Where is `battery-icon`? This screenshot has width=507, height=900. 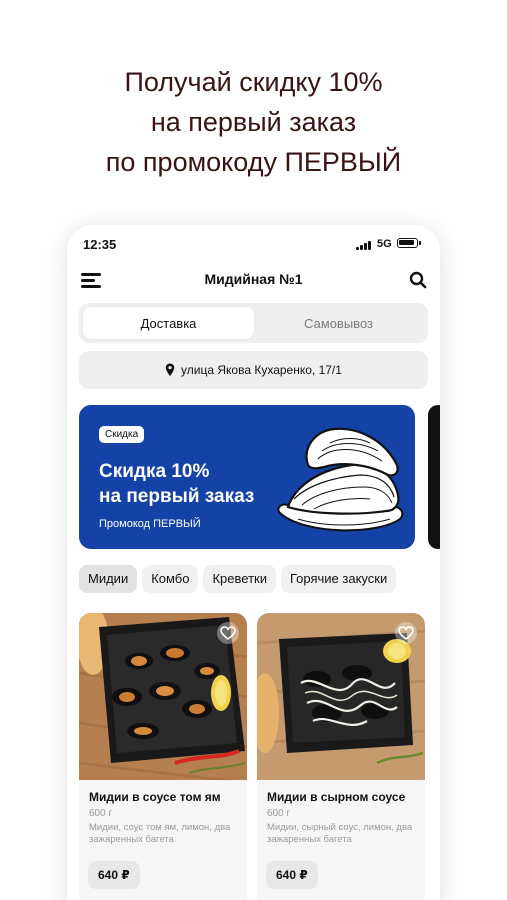
battery-icon is located at coordinates (409, 243).